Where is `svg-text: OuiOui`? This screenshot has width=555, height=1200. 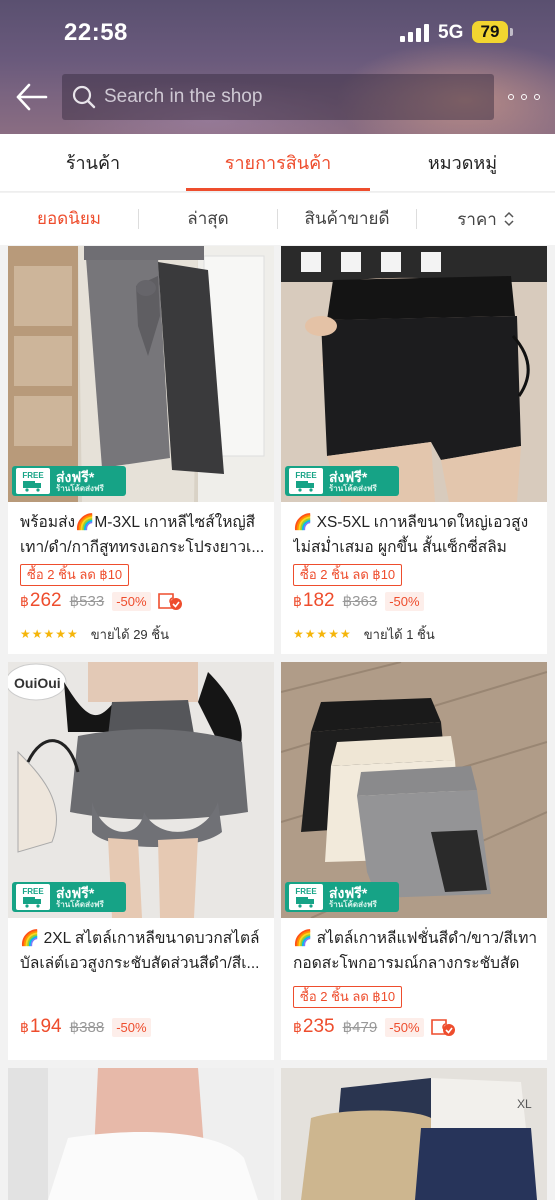 svg-text: OuiOui is located at coordinates (37, 683).